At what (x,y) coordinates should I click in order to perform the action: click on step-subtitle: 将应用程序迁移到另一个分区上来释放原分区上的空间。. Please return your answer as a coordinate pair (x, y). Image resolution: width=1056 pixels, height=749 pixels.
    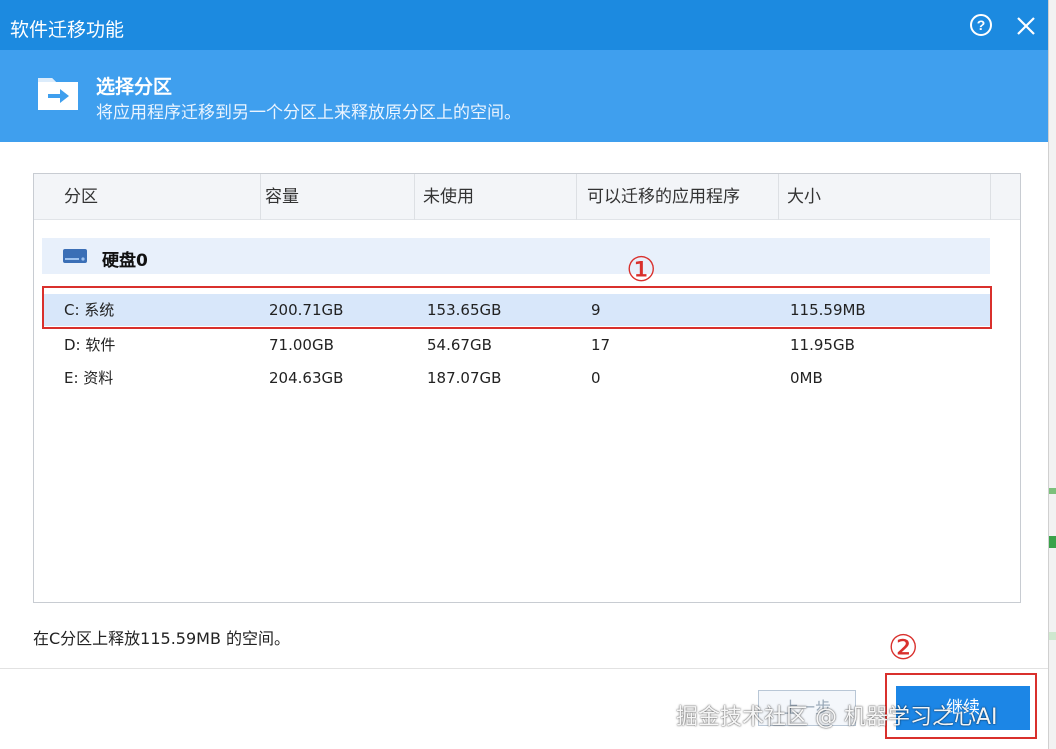
    Looking at the image, I should click on (308, 113).